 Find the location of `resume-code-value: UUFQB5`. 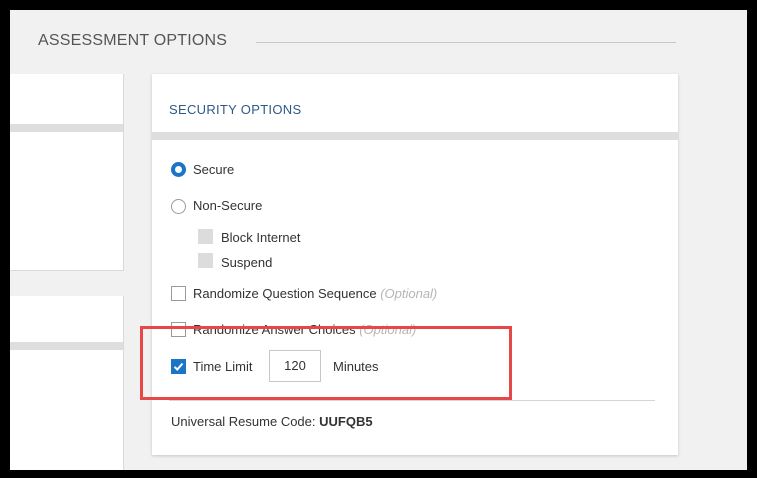

resume-code-value: UUFQB5 is located at coordinates (346, 421).